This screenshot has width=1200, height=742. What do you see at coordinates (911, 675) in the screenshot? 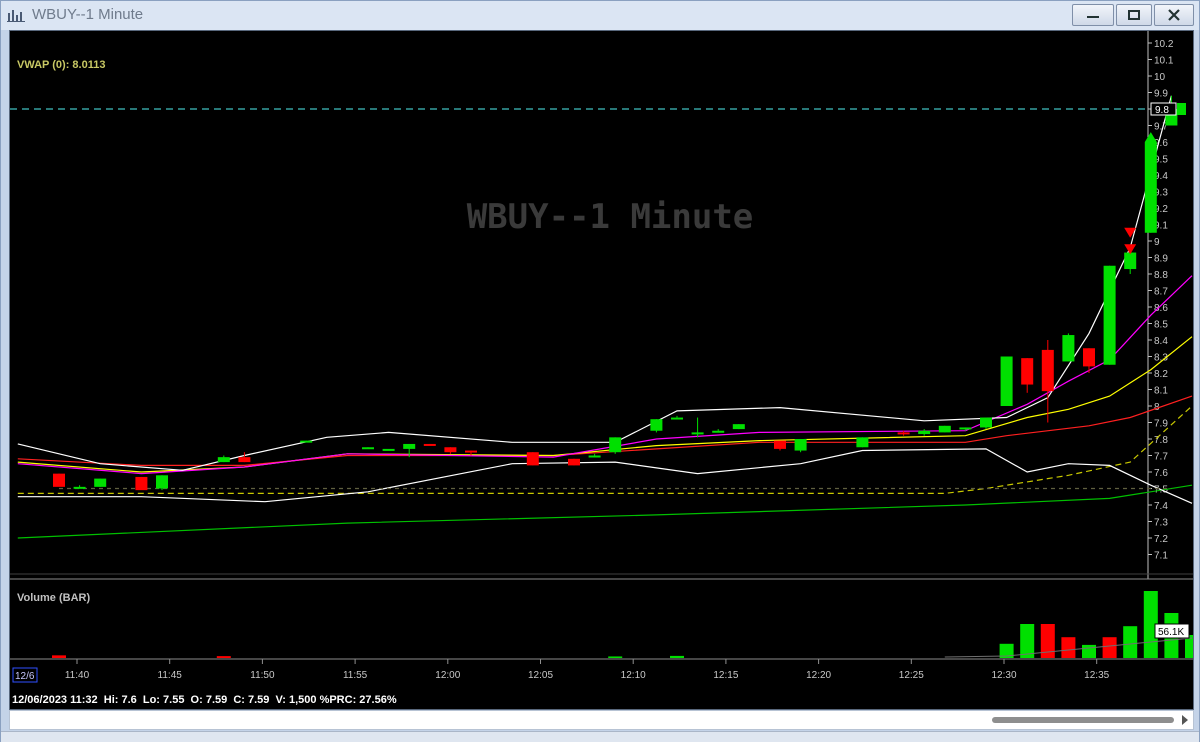
I see `time-tick-label: 12:25` at bounding box center [911, 675].